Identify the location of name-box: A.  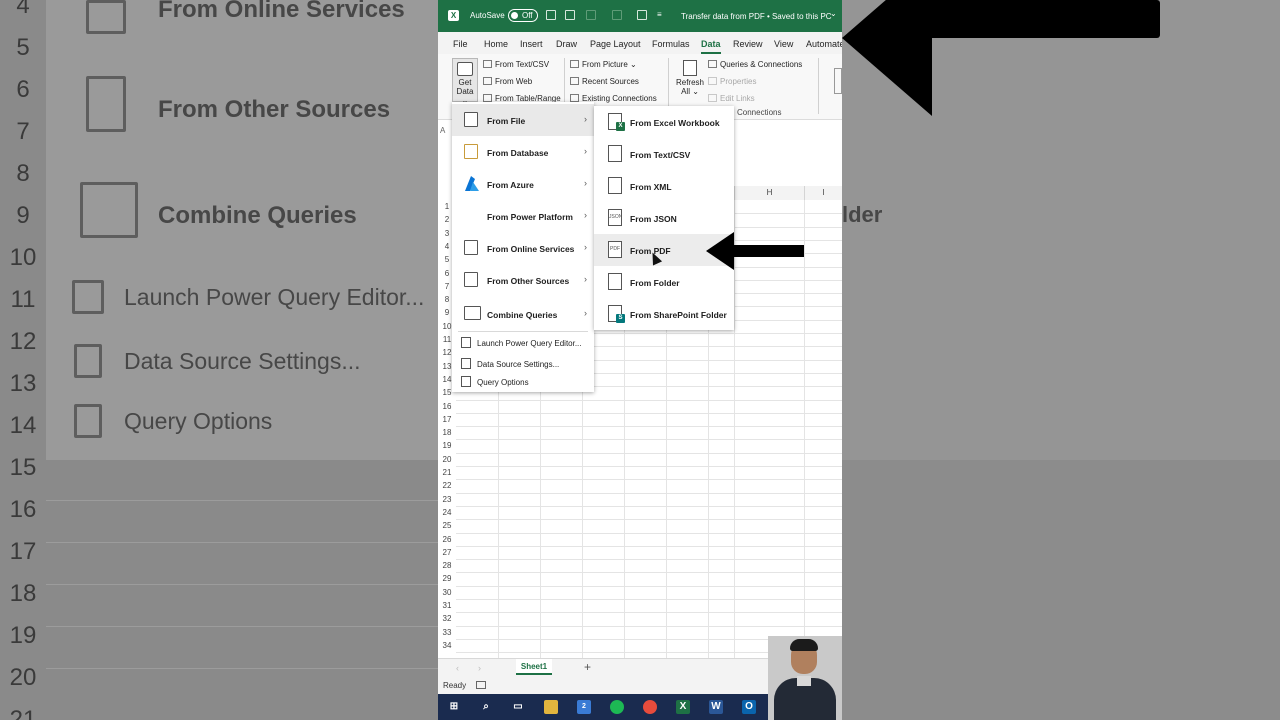
(444, 133).